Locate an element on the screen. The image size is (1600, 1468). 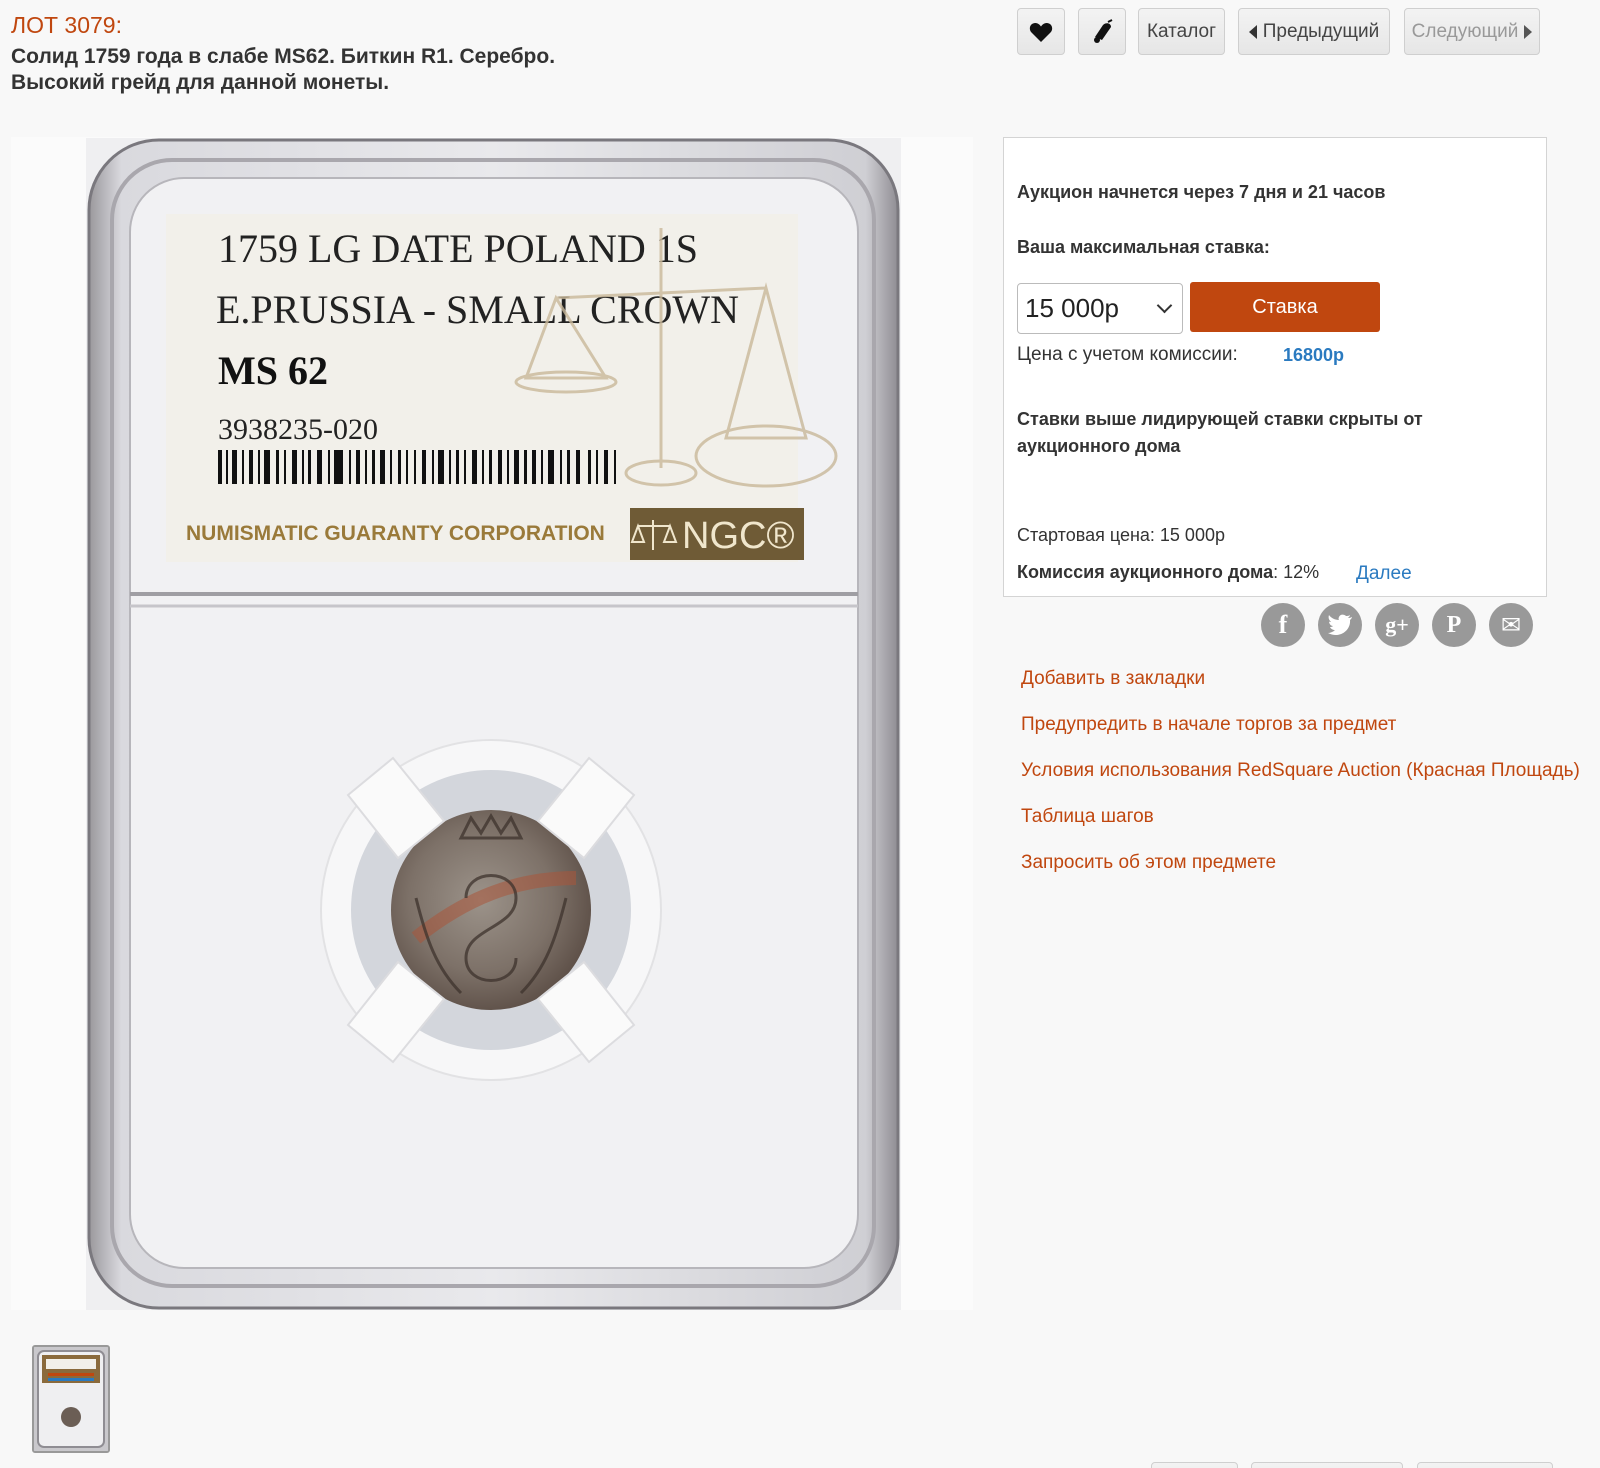
lot-number: ЛОТ 3079: is located at coordinates (66, 25).